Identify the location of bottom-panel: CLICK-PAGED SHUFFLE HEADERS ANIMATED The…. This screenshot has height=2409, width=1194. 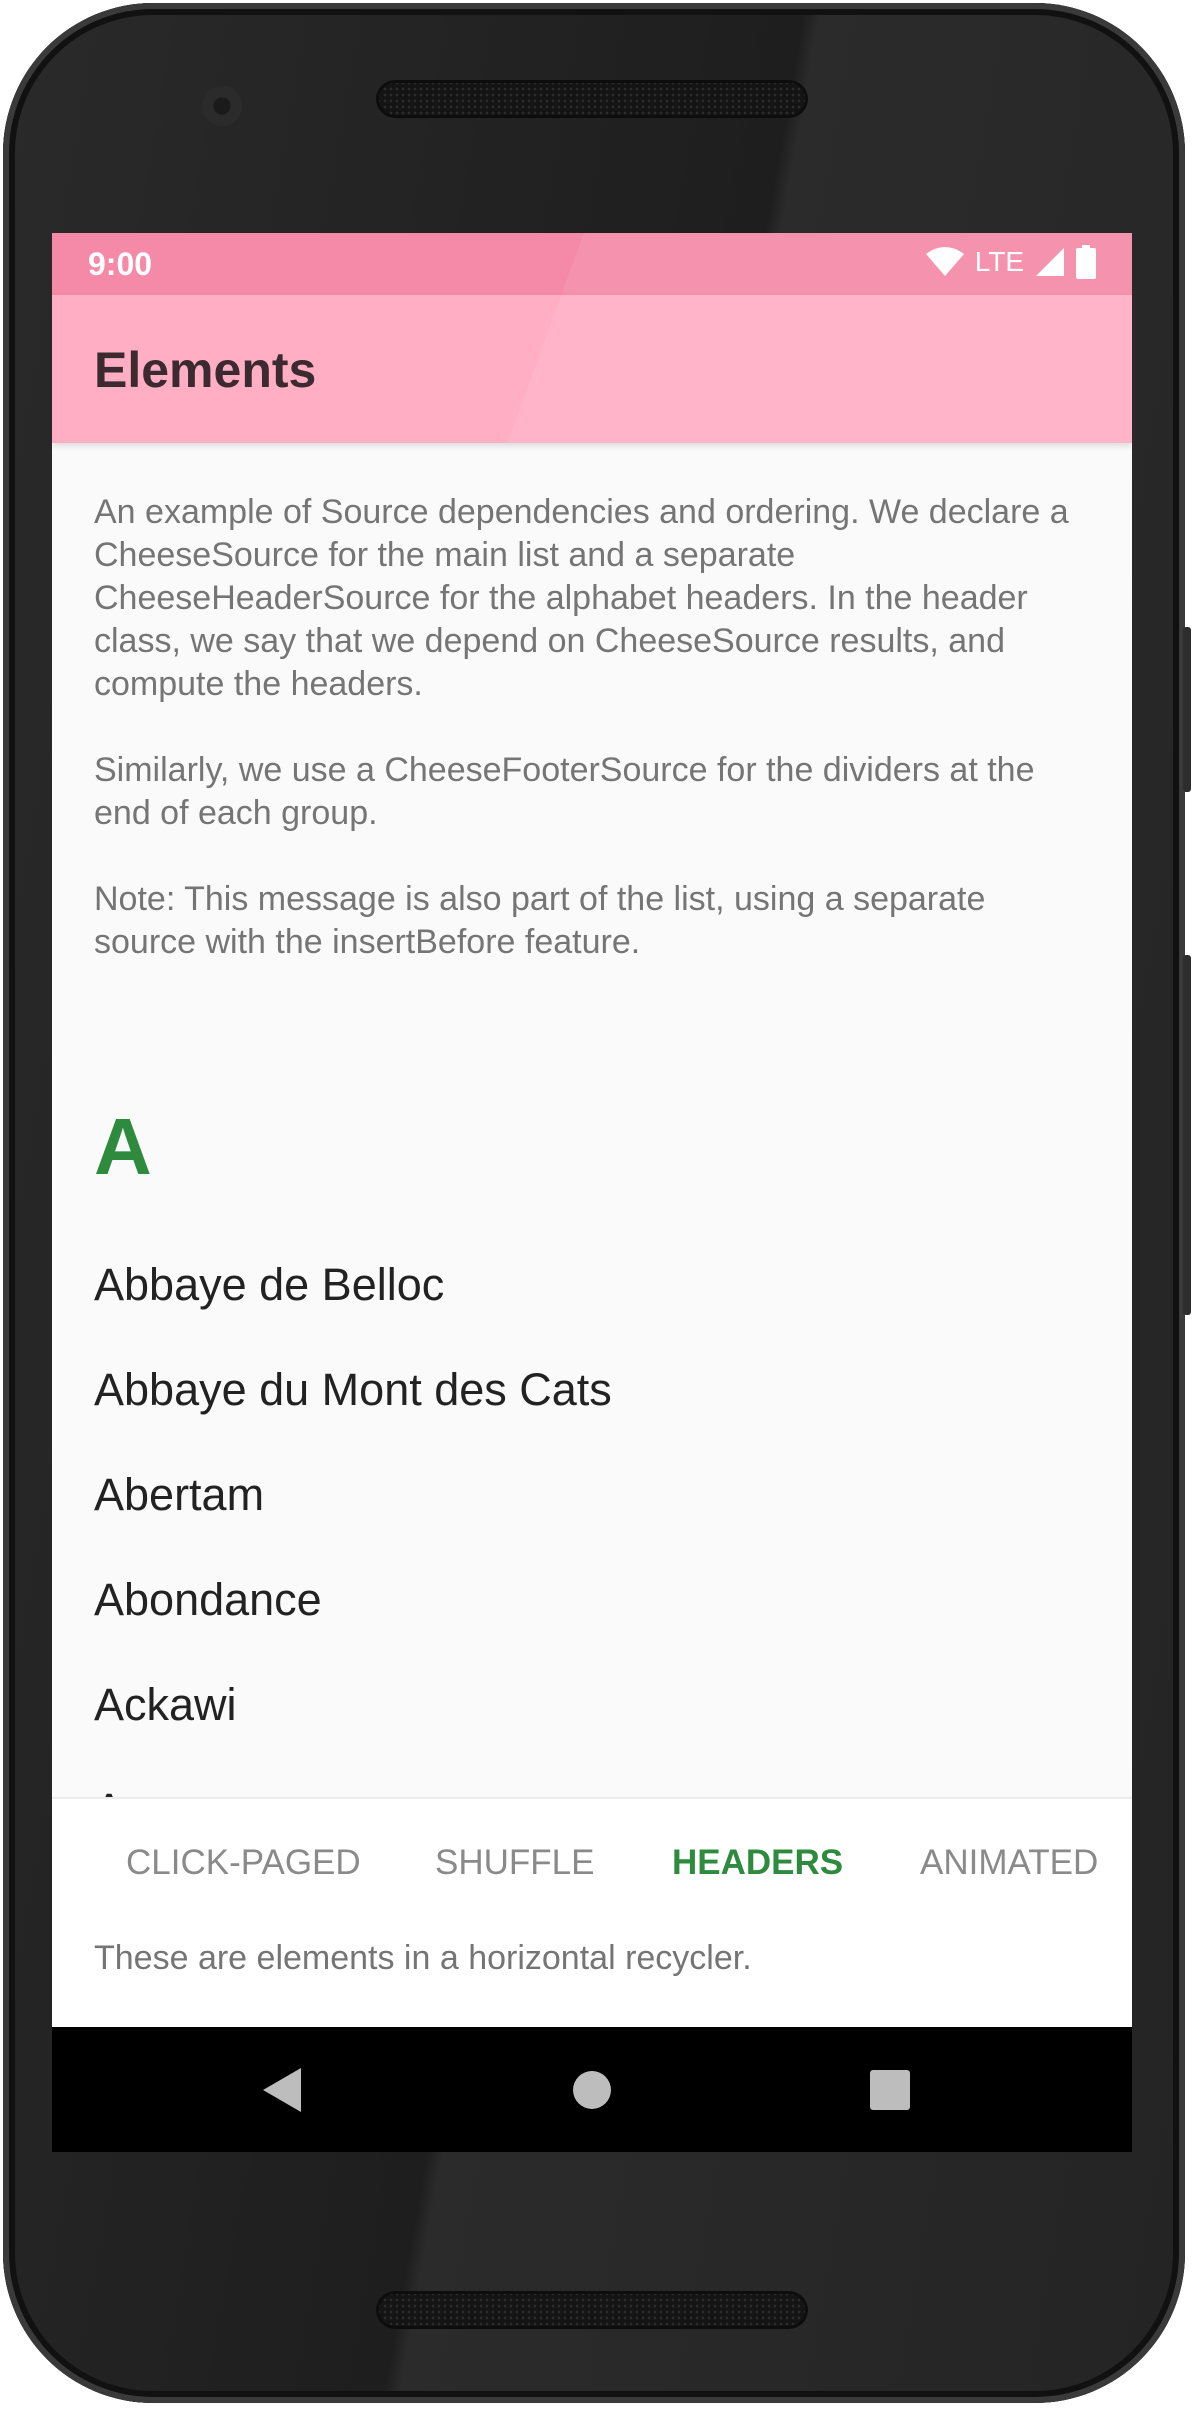
(592, 1913).